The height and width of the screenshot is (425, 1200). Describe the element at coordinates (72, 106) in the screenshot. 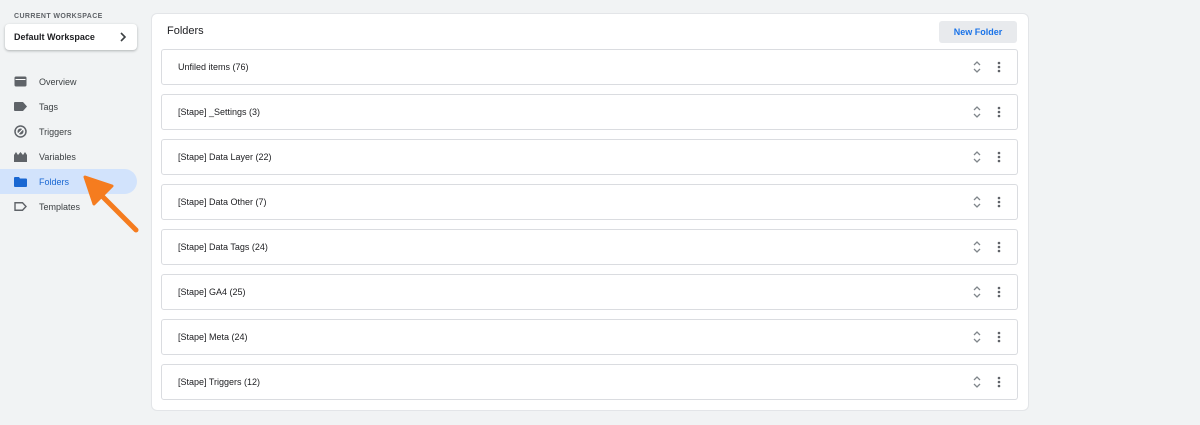

I see `sidebar-item-tags: Tags` at that location.